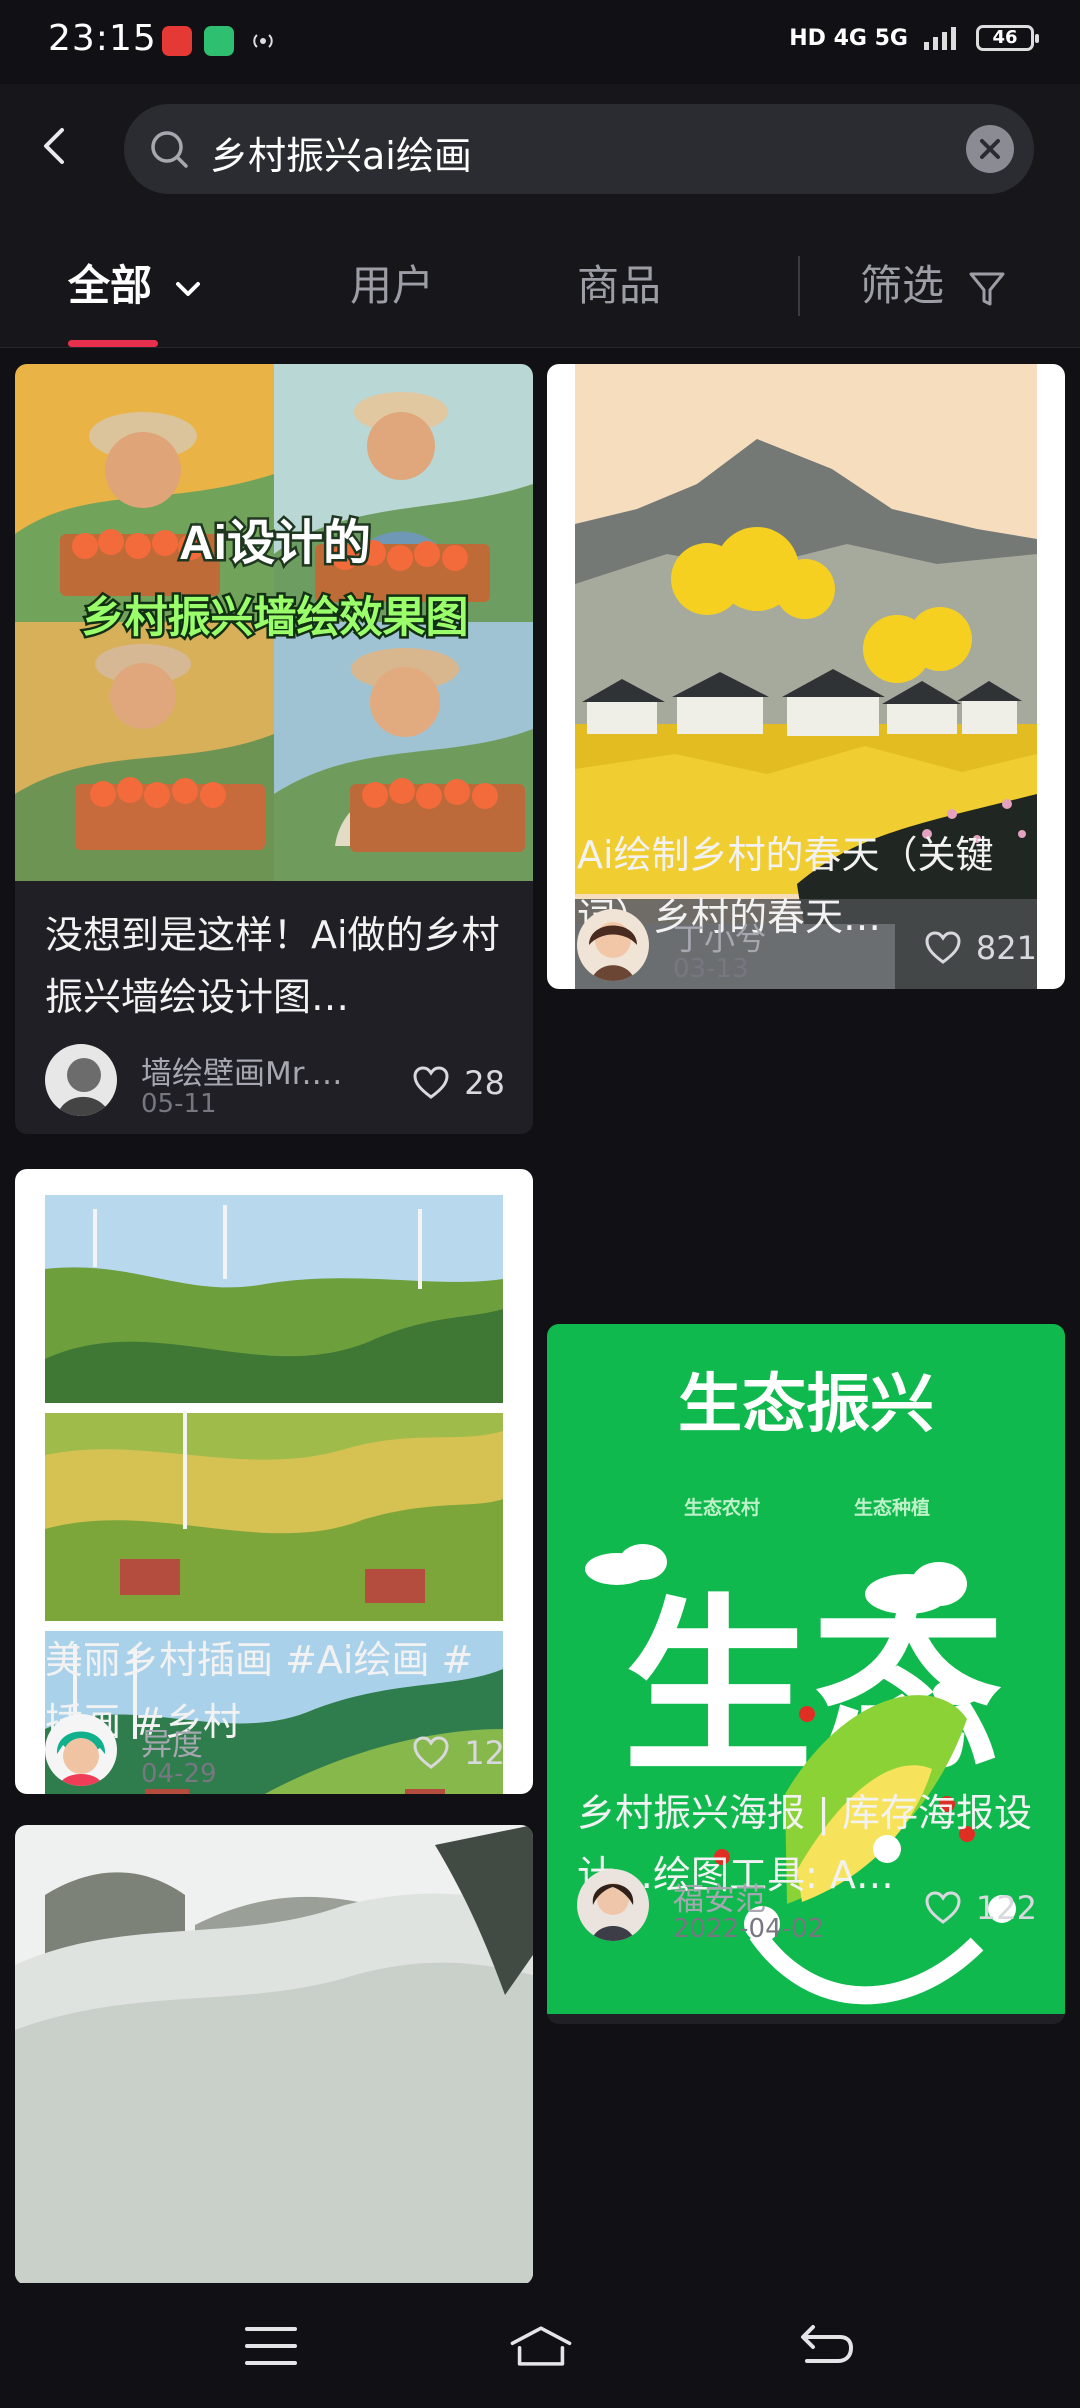 Image resolution: width=1080 pixels, height=2408 pixels. What do you see at coordinates (579, 149) in the screenshot?
I see `search-input: 乡村振兴ai绘画` at bounding box center [579, 149].